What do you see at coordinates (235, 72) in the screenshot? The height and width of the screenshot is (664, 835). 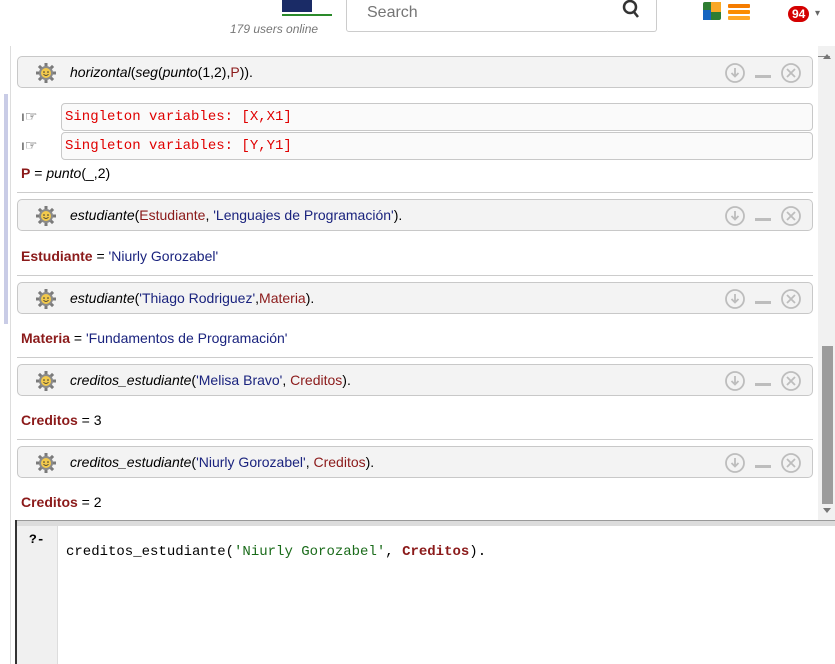 I see `token-var: P` at bounding box center [235, 72].